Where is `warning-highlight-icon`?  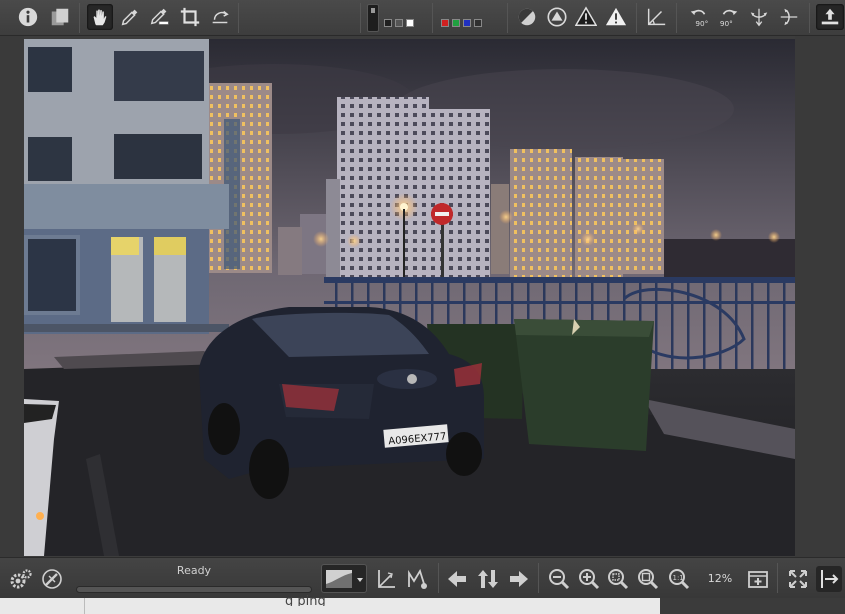
warning-highlight-icon is located at coordinates (616, 17).